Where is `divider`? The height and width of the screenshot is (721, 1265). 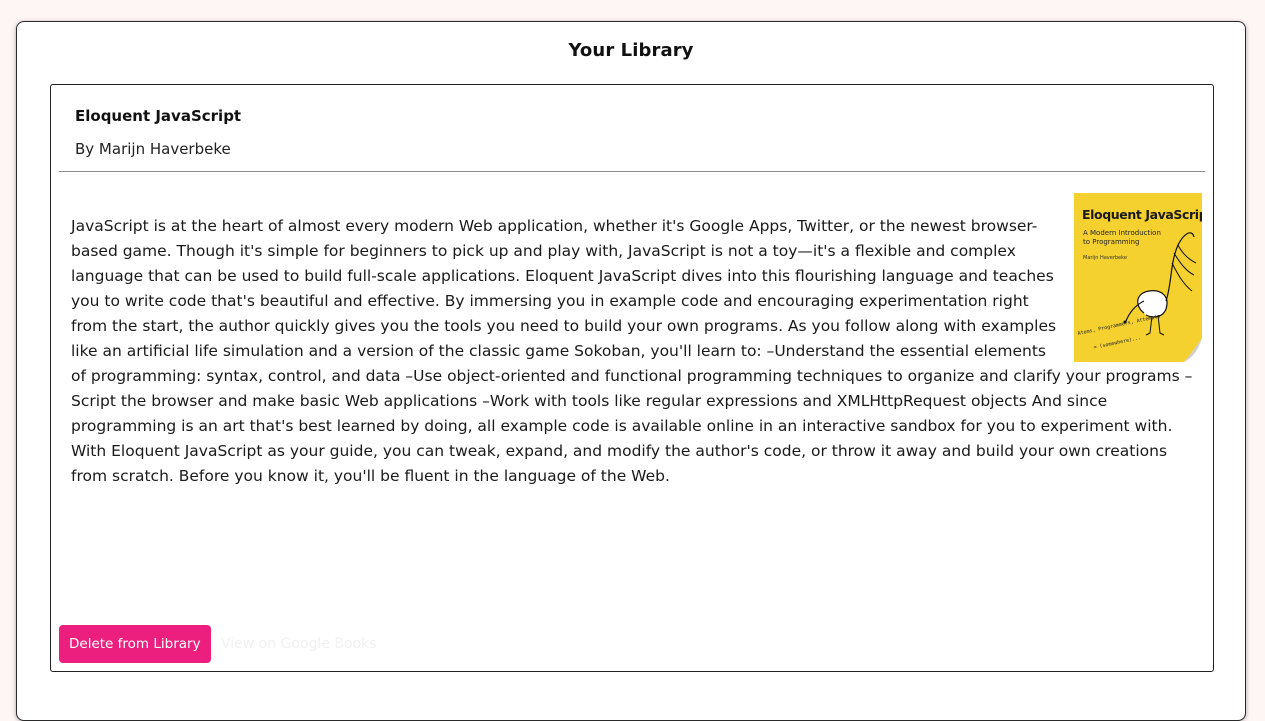 divider is located at coordinates (632, 171).